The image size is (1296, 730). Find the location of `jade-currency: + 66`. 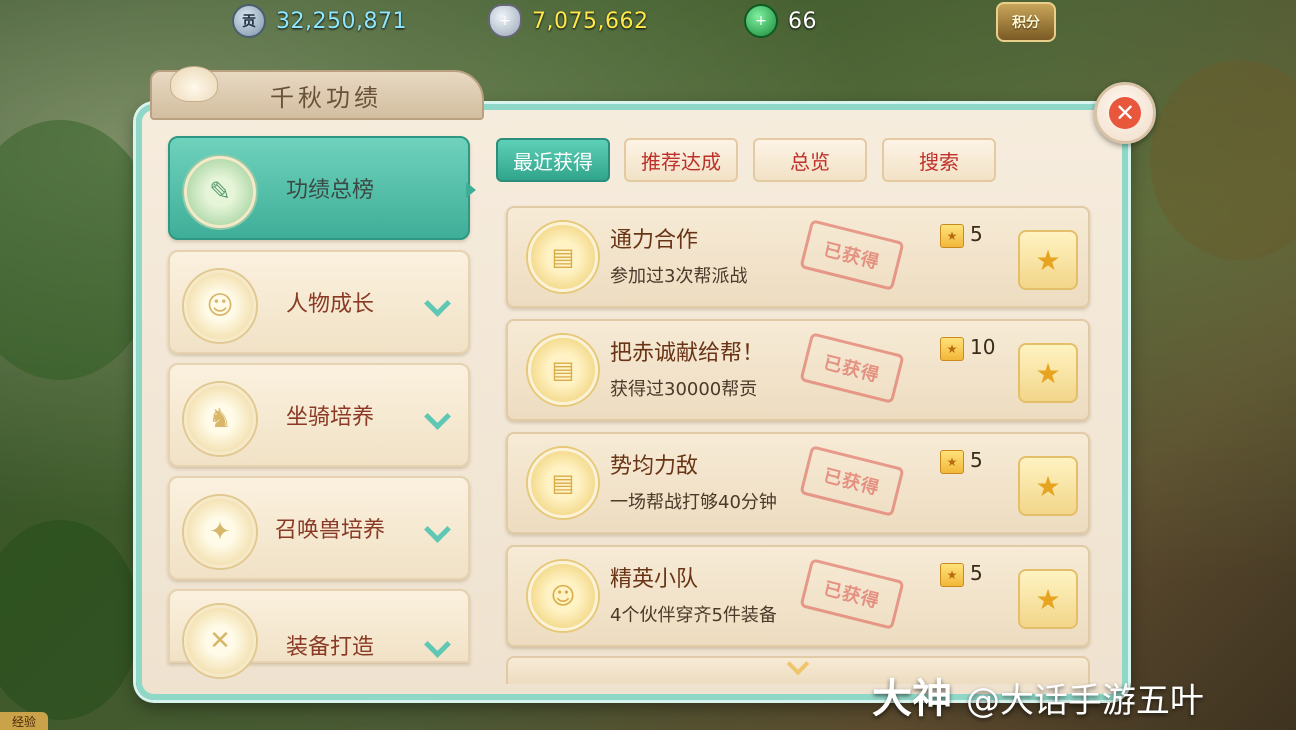

jade-currency: + 66 is located at coordinates (780, 21).